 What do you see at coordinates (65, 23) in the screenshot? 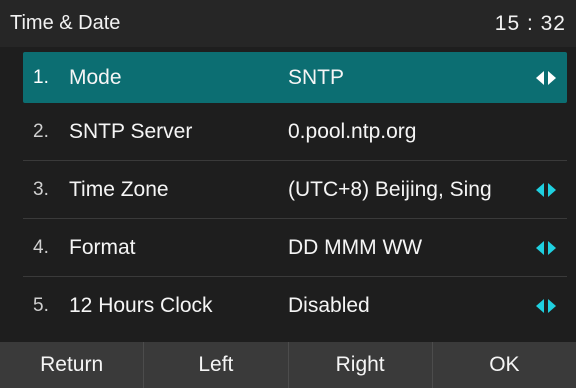
I see `page-title: Time & Date` at bounding box center [65, 23].